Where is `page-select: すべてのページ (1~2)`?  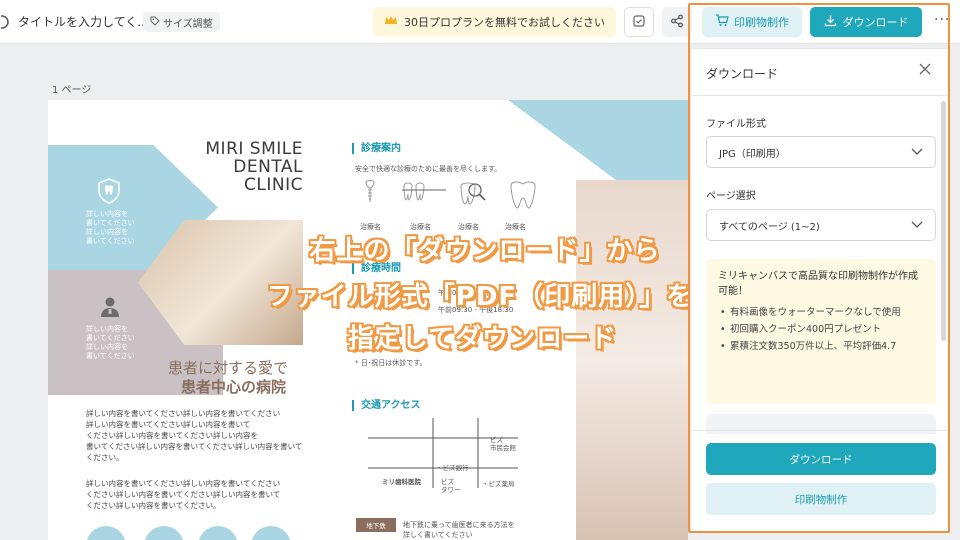
page-select: すべてのページ (1~2) is located at coordinates (821, 225).